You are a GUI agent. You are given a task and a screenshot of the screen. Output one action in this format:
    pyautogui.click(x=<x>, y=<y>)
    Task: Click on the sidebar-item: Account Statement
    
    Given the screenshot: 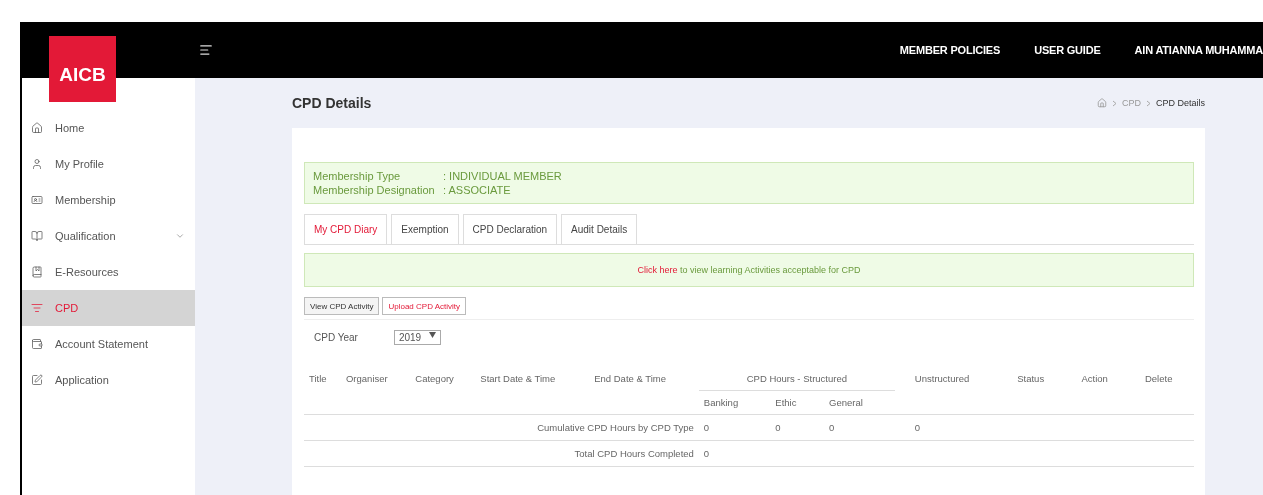 What is the action you would take?
    pyautogui.click(x=108, y=344)
    